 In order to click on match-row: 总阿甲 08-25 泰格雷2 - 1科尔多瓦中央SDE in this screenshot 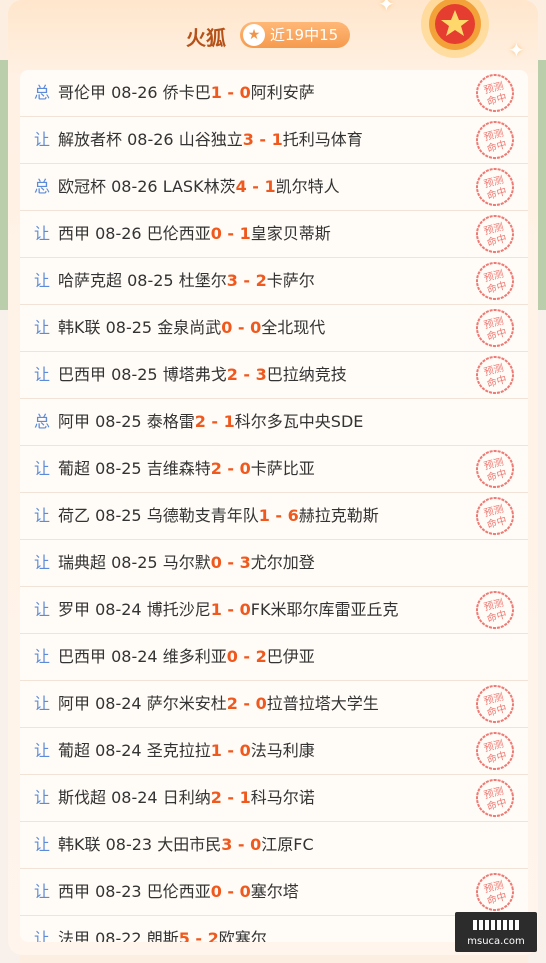, I will do `click(274, 422)`.